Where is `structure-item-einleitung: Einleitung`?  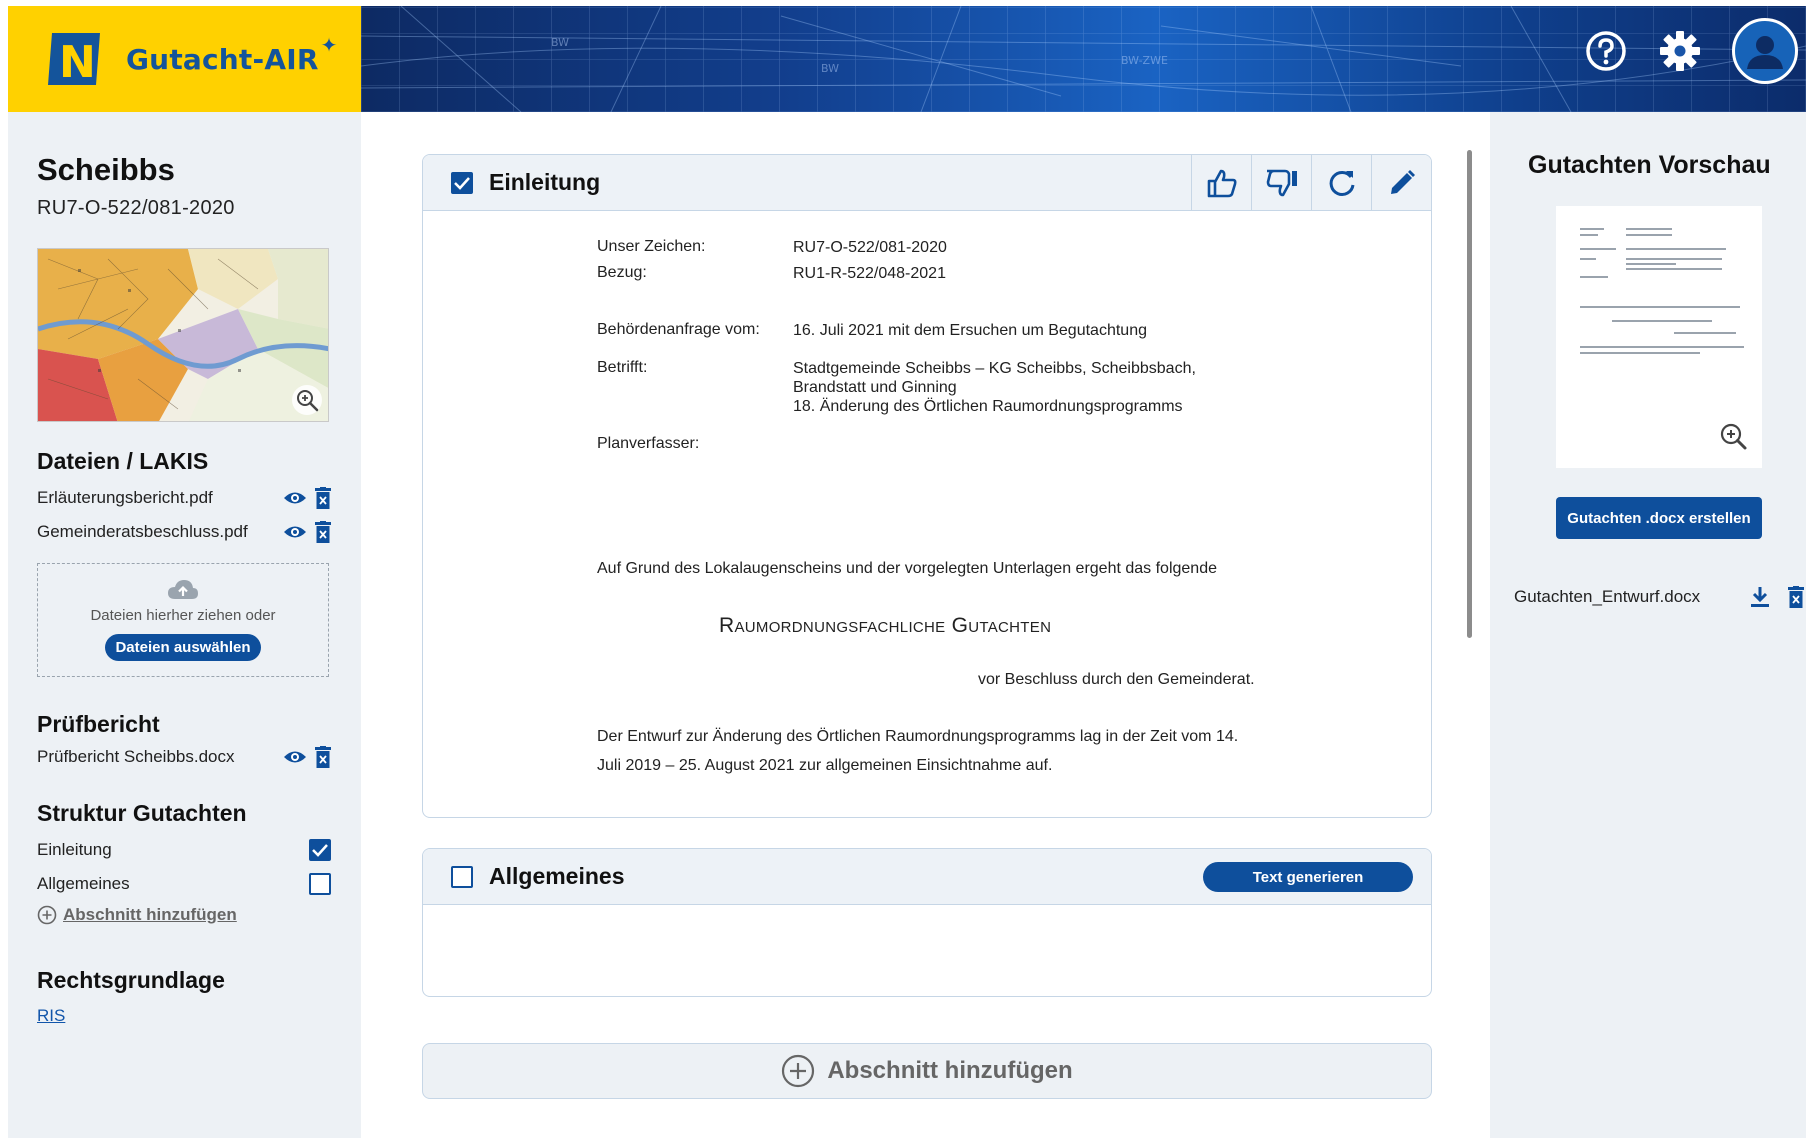
structure-item-einleitung: Einleitung is located at coordinates (184, 850).